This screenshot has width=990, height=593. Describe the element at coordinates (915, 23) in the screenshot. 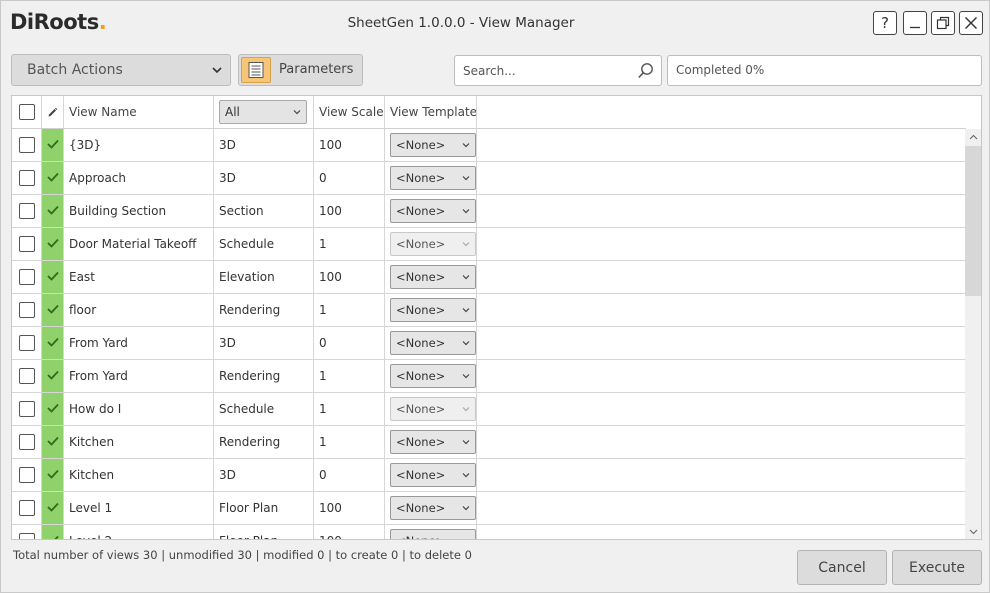

I see `minimize-button` at that location.